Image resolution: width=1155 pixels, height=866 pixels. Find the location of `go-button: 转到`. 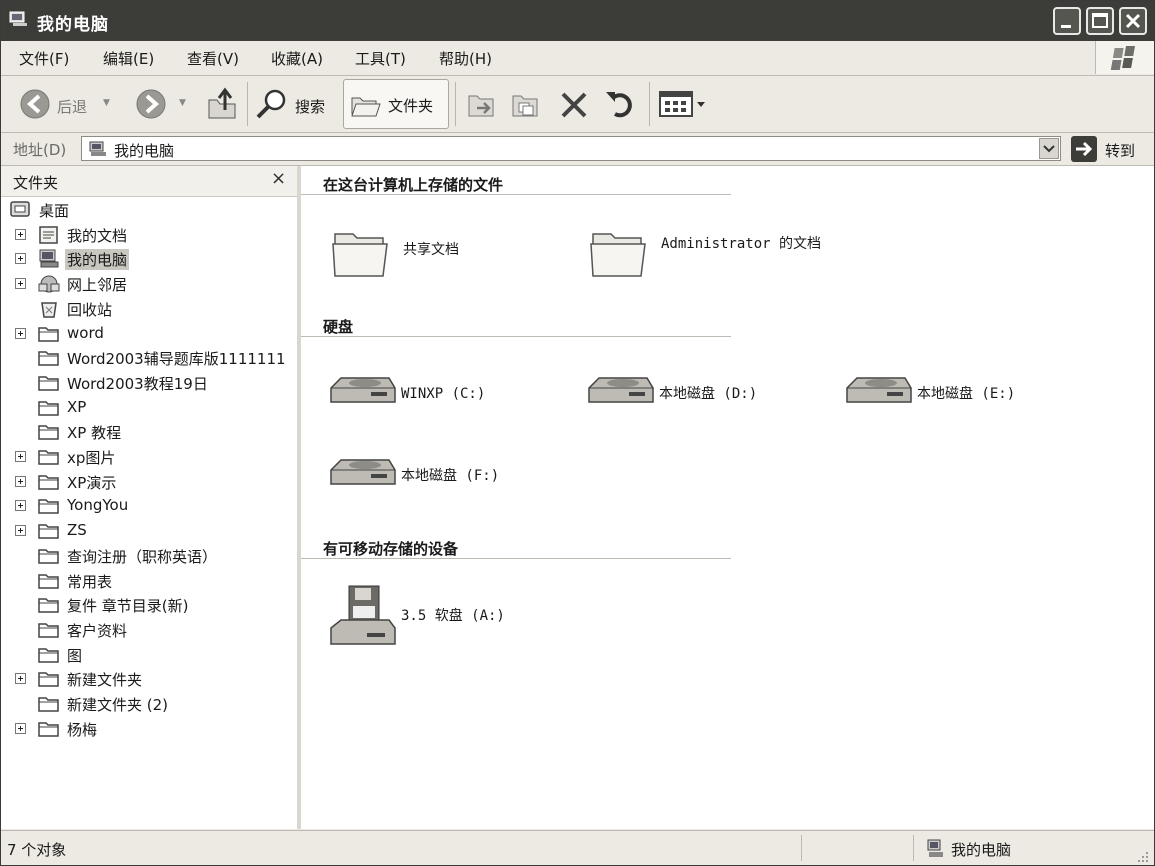

go-button: 转到 is located at coordinates (1109, 149).